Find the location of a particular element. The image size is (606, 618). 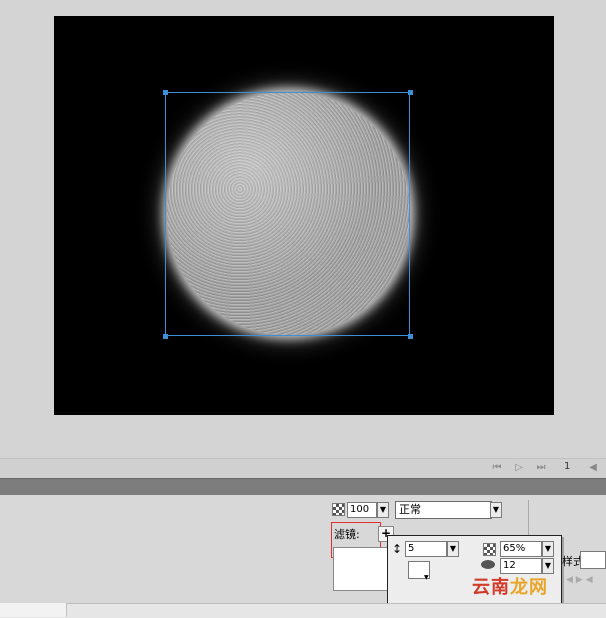

strength-icon is located at coordinates (489, 549).